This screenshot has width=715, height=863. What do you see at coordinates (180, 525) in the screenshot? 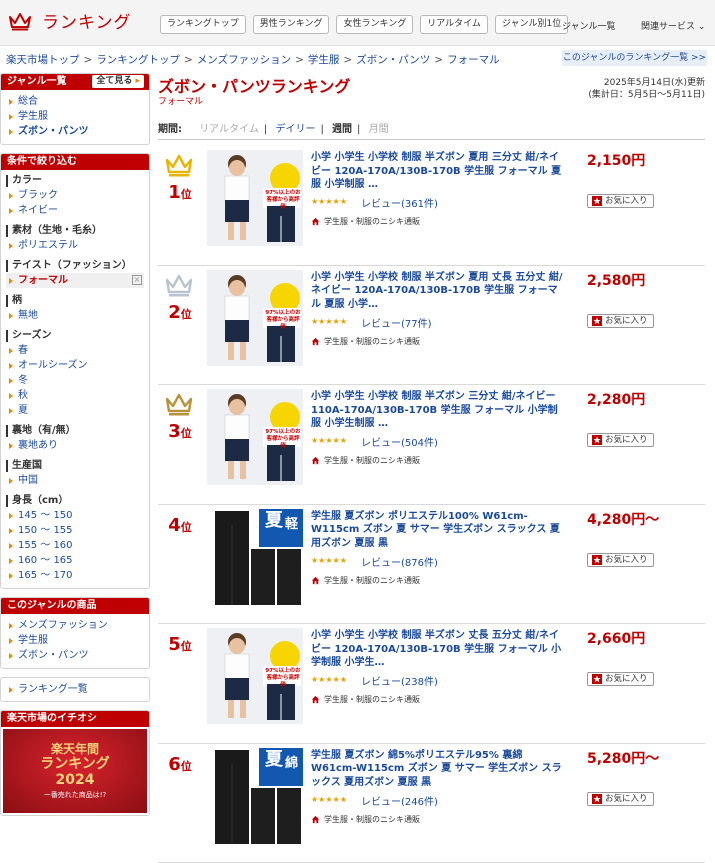
I see `rank-number: 4位` at bounding box center [180, 525].